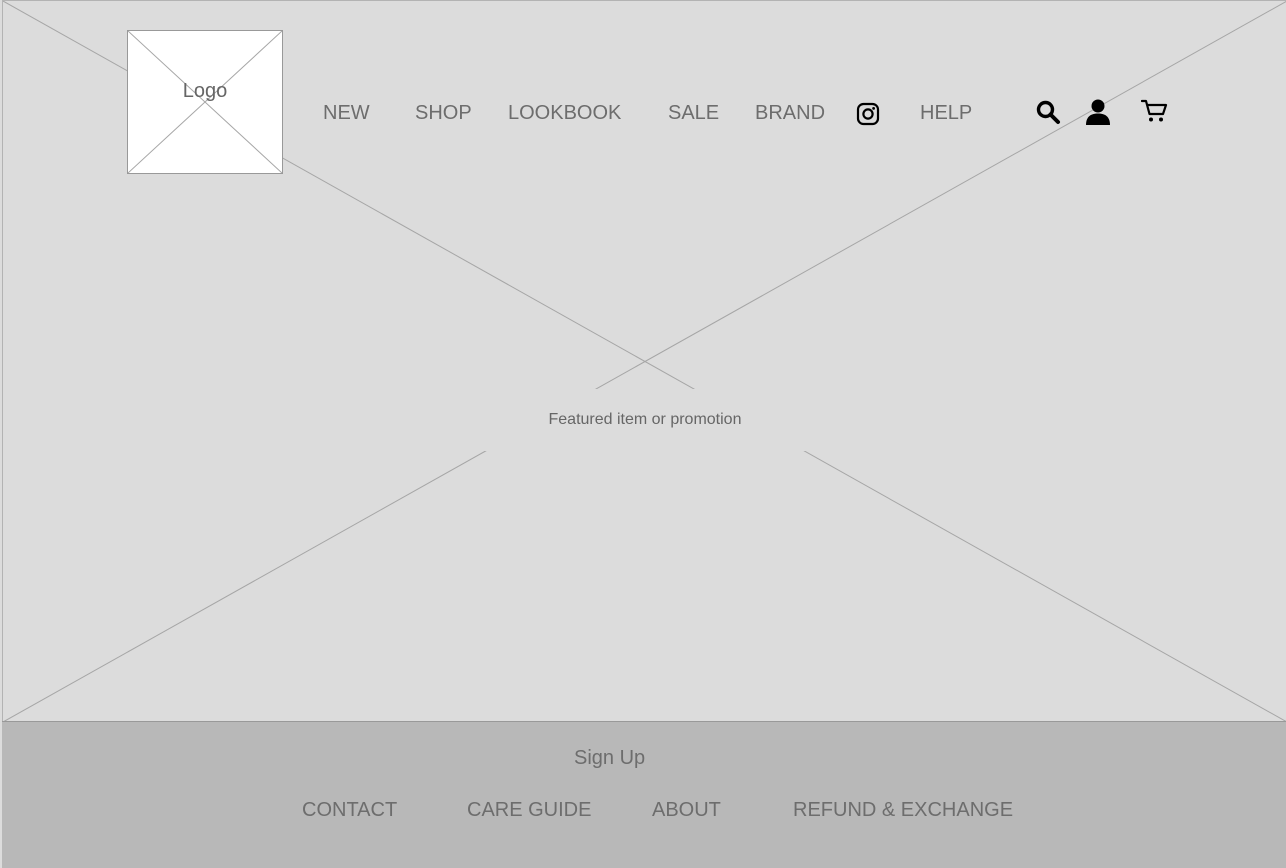 The height and width of the screenshot is (868, 1286). What do you see at coordinates (564, 113) in the screenshot?
I see `nav-lookbook: LOOKBOOK` at bounding box center [564, 113].